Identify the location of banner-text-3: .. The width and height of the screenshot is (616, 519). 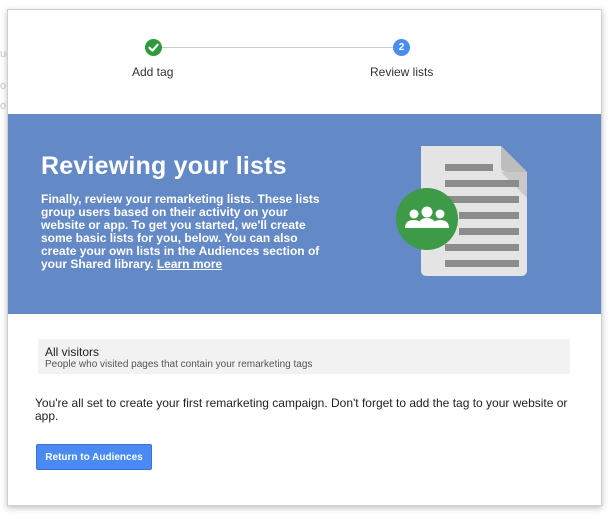
(153, 264).